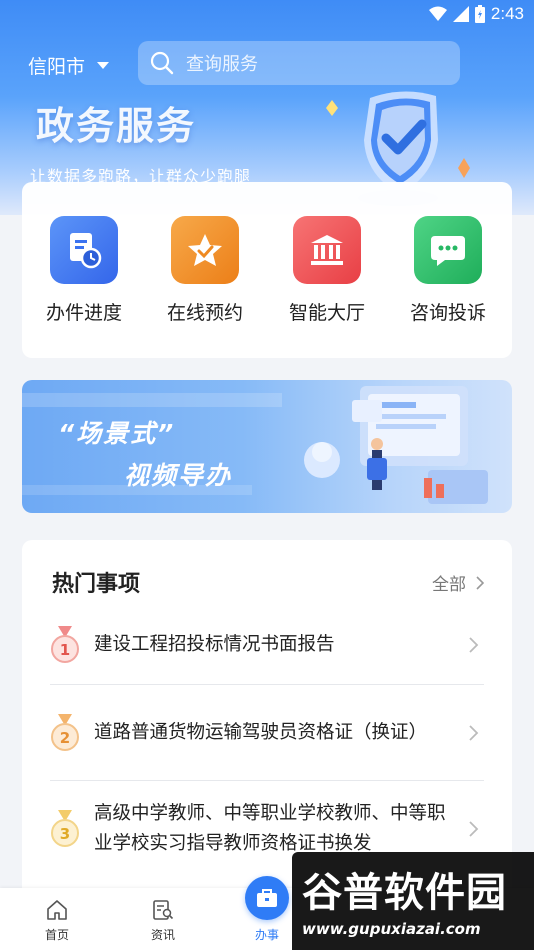 The image size is (534, 950). What do you see at coordinates (404, 893) in the screenshot?
I see `watermark-brand: 谷普软件园` at bounding box center [404, 893].